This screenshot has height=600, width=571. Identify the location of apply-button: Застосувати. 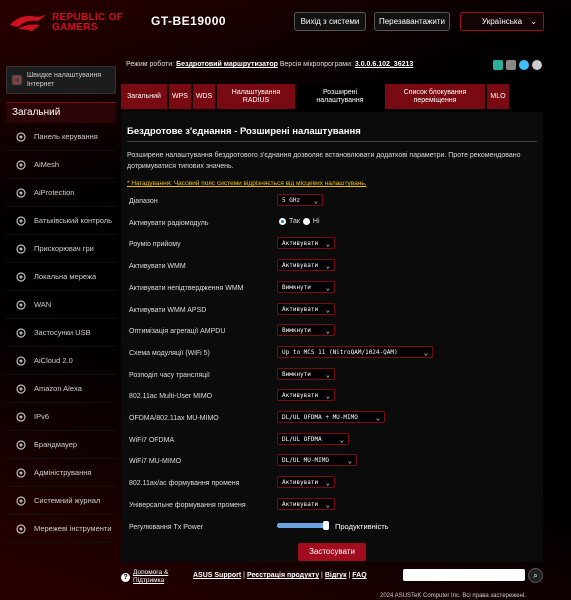
(332, 552).